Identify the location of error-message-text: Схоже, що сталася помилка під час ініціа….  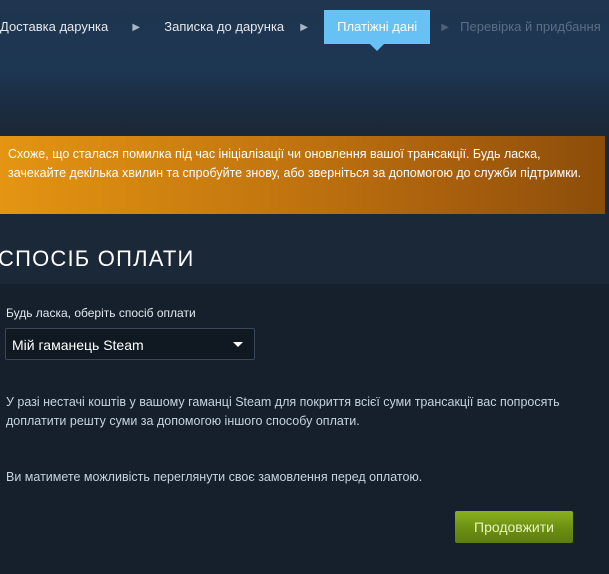
(295, 163).